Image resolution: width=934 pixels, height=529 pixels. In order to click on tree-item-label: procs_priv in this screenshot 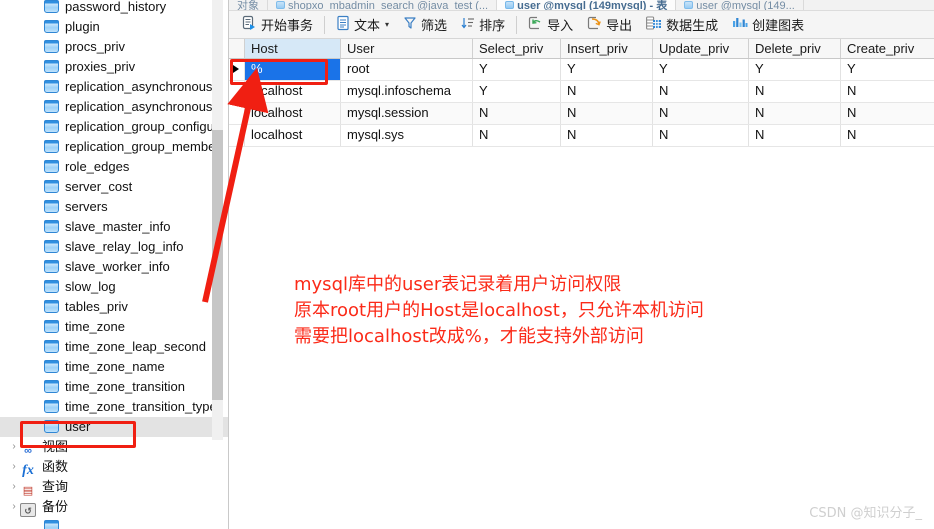, I will do `click(95, 46)`.